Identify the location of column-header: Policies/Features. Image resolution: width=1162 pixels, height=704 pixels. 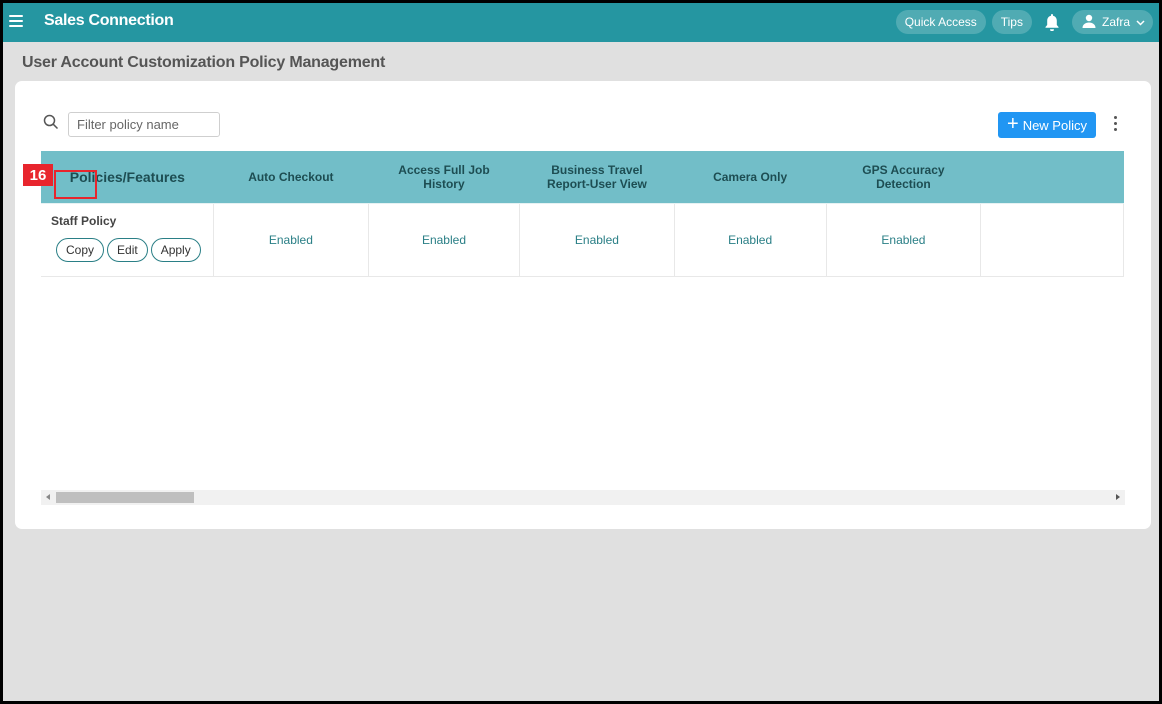
(127, 177).